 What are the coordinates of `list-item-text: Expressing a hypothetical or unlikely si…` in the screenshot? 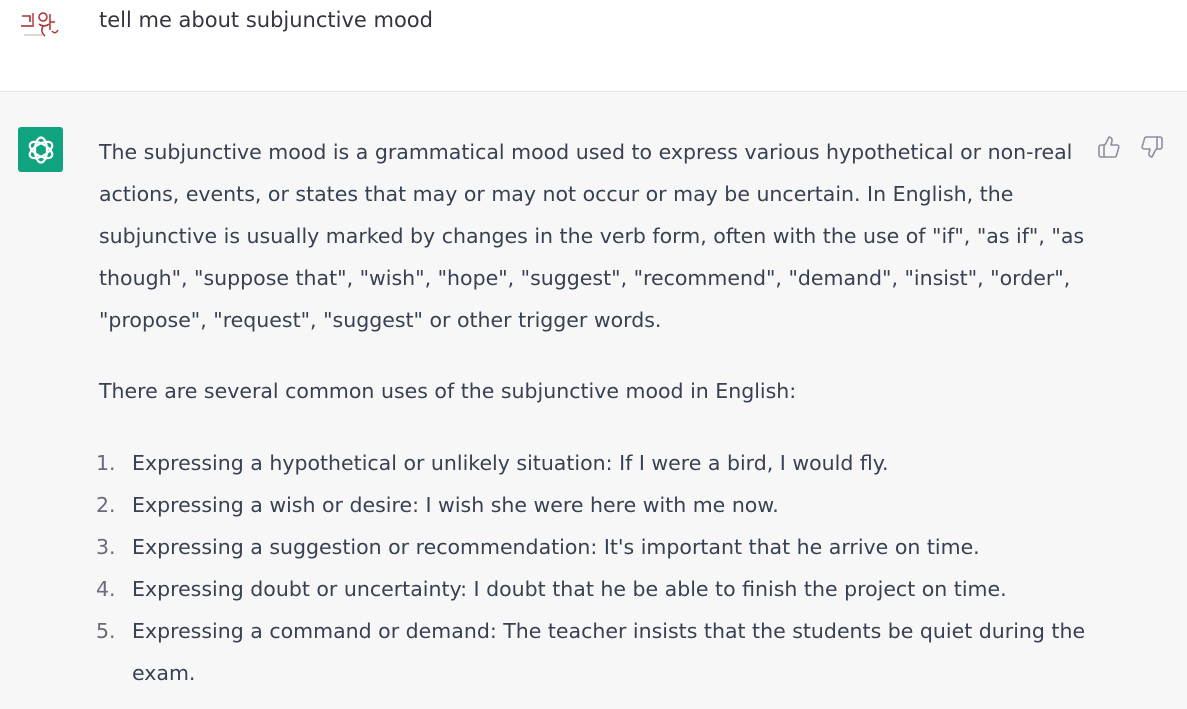 It's located at (510, 463).